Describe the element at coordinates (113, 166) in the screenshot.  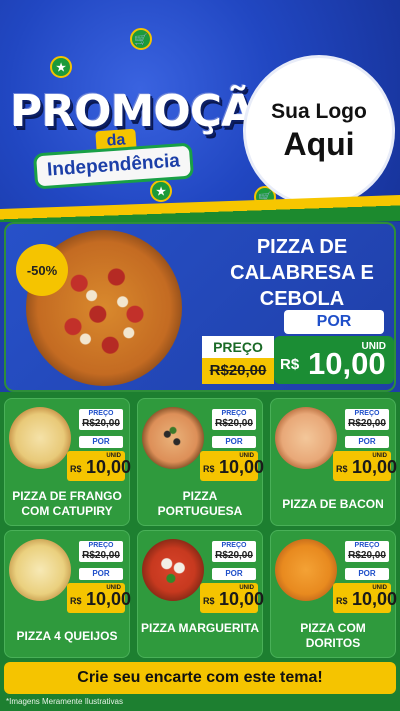
I see `promo-subtitle: Independência` at that location.